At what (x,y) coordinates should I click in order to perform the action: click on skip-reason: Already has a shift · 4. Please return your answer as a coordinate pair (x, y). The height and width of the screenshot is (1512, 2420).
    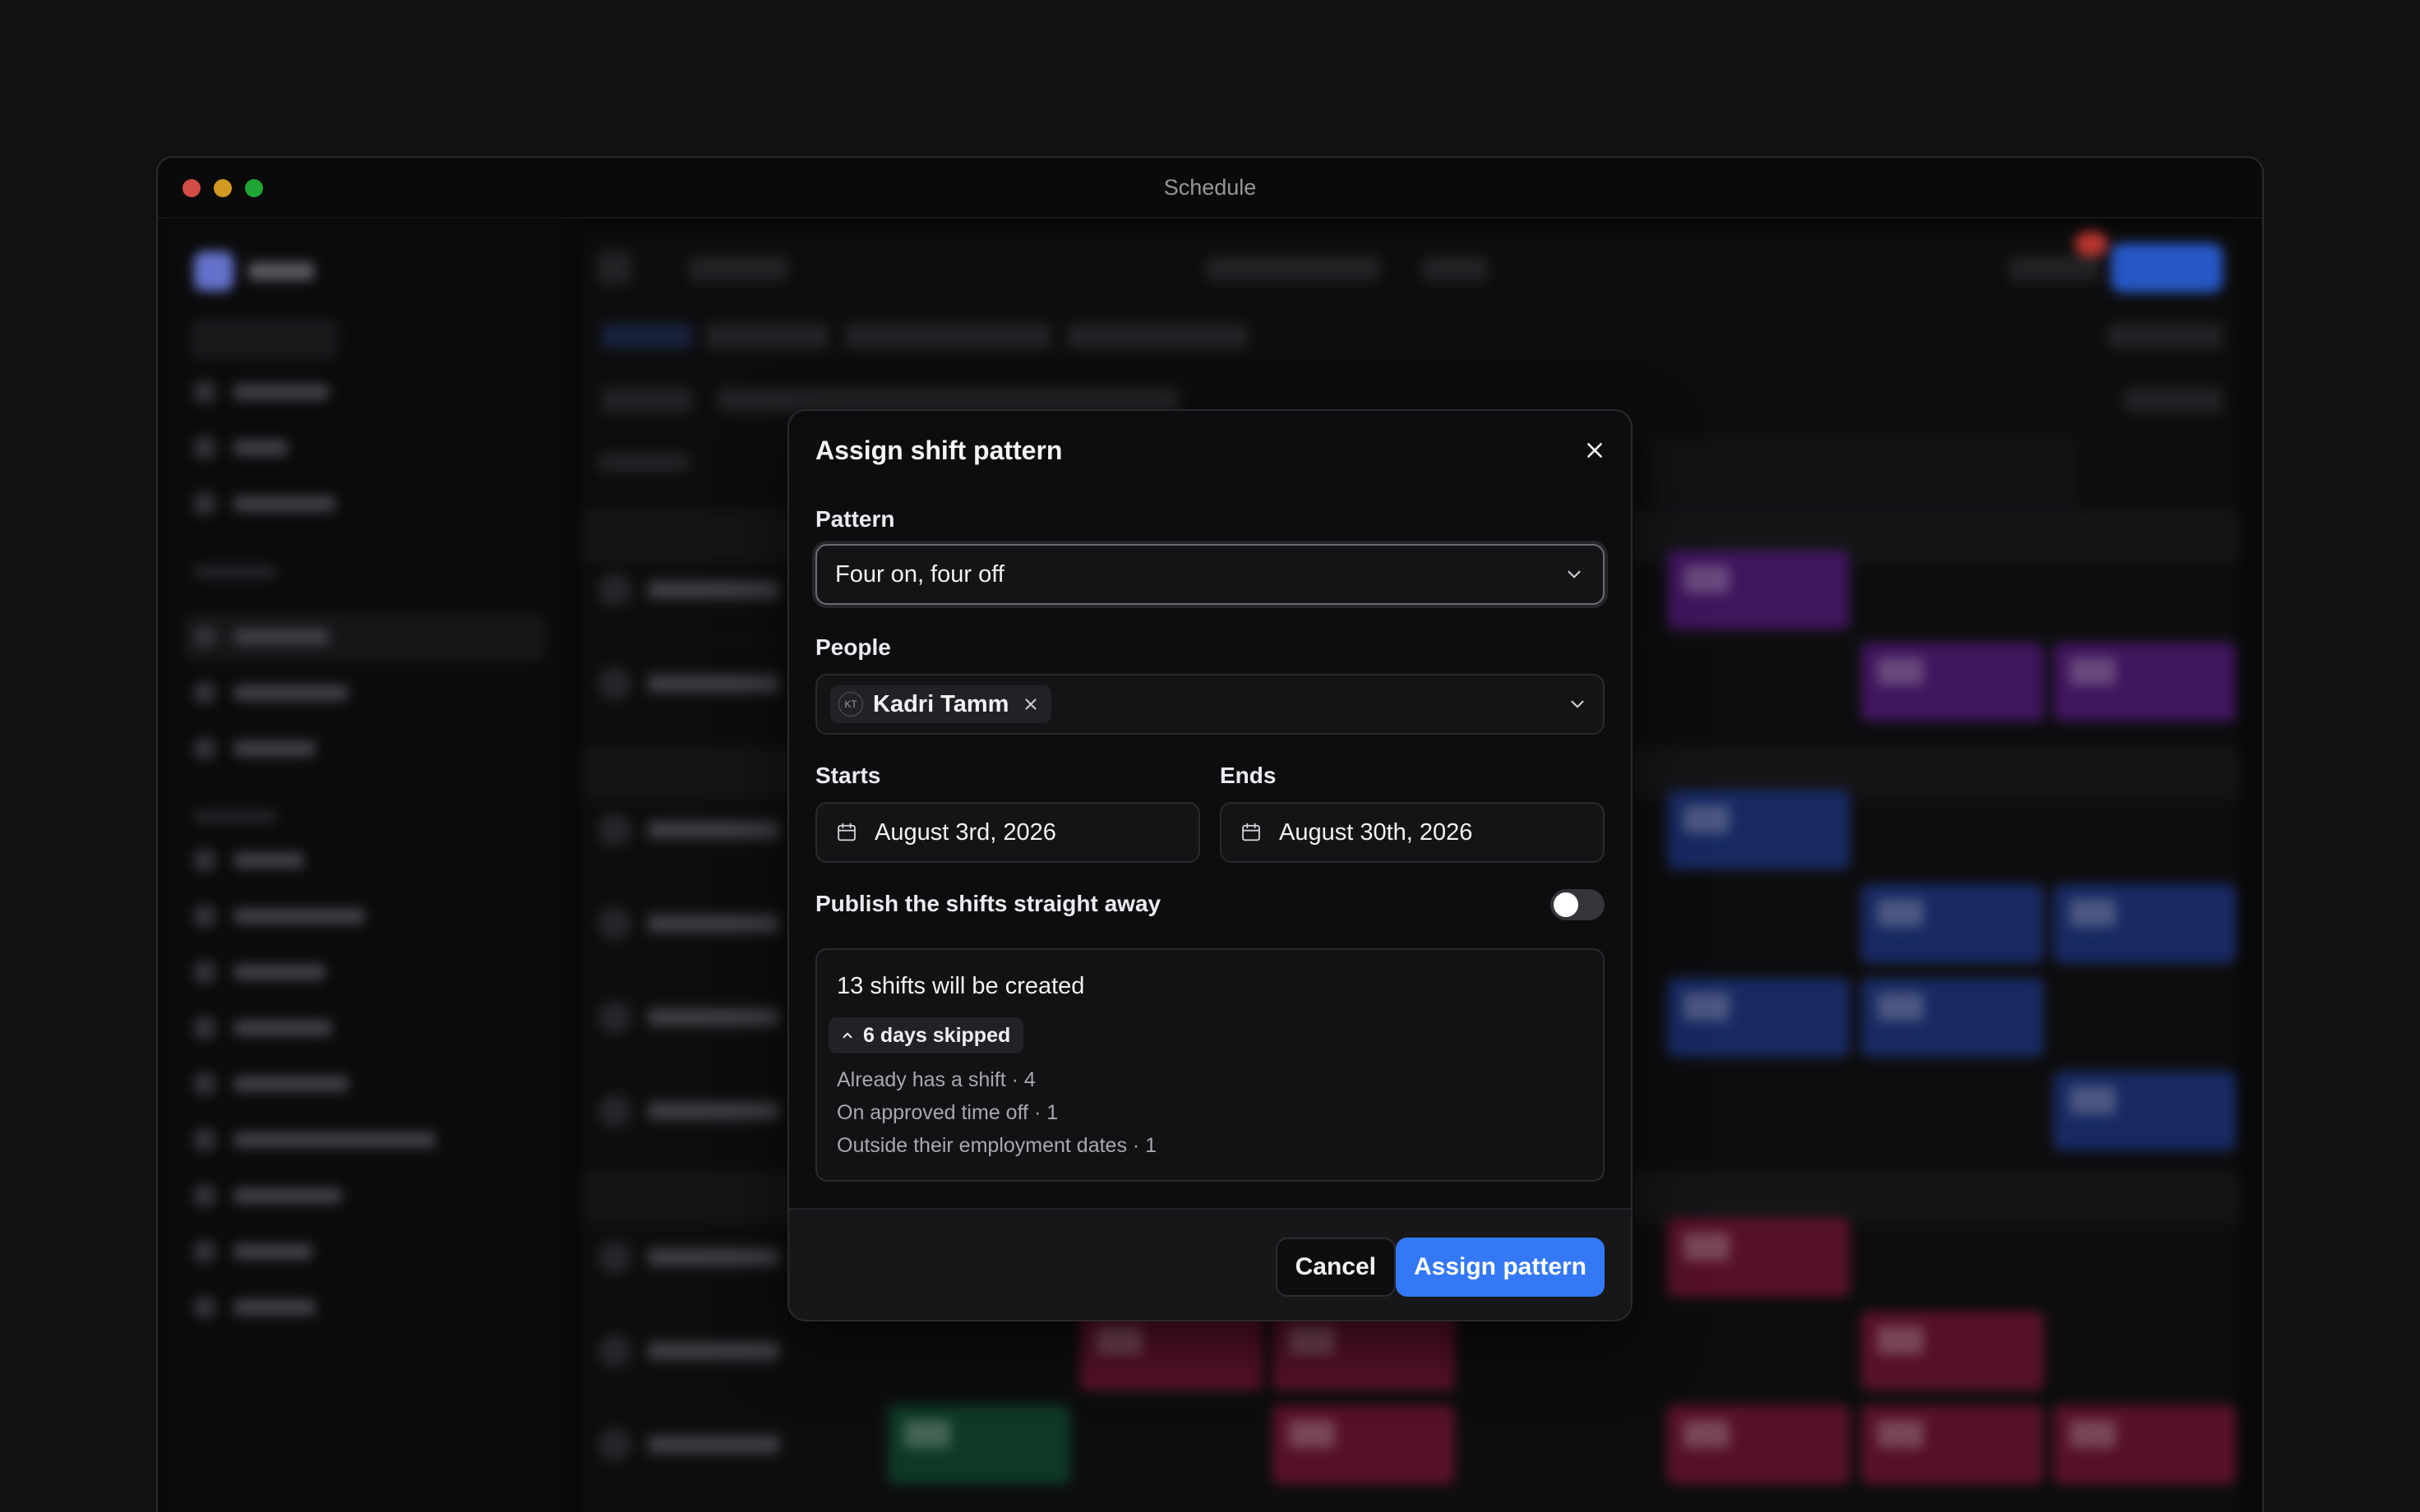
    Looking at the image, I should click on (936, 1080).